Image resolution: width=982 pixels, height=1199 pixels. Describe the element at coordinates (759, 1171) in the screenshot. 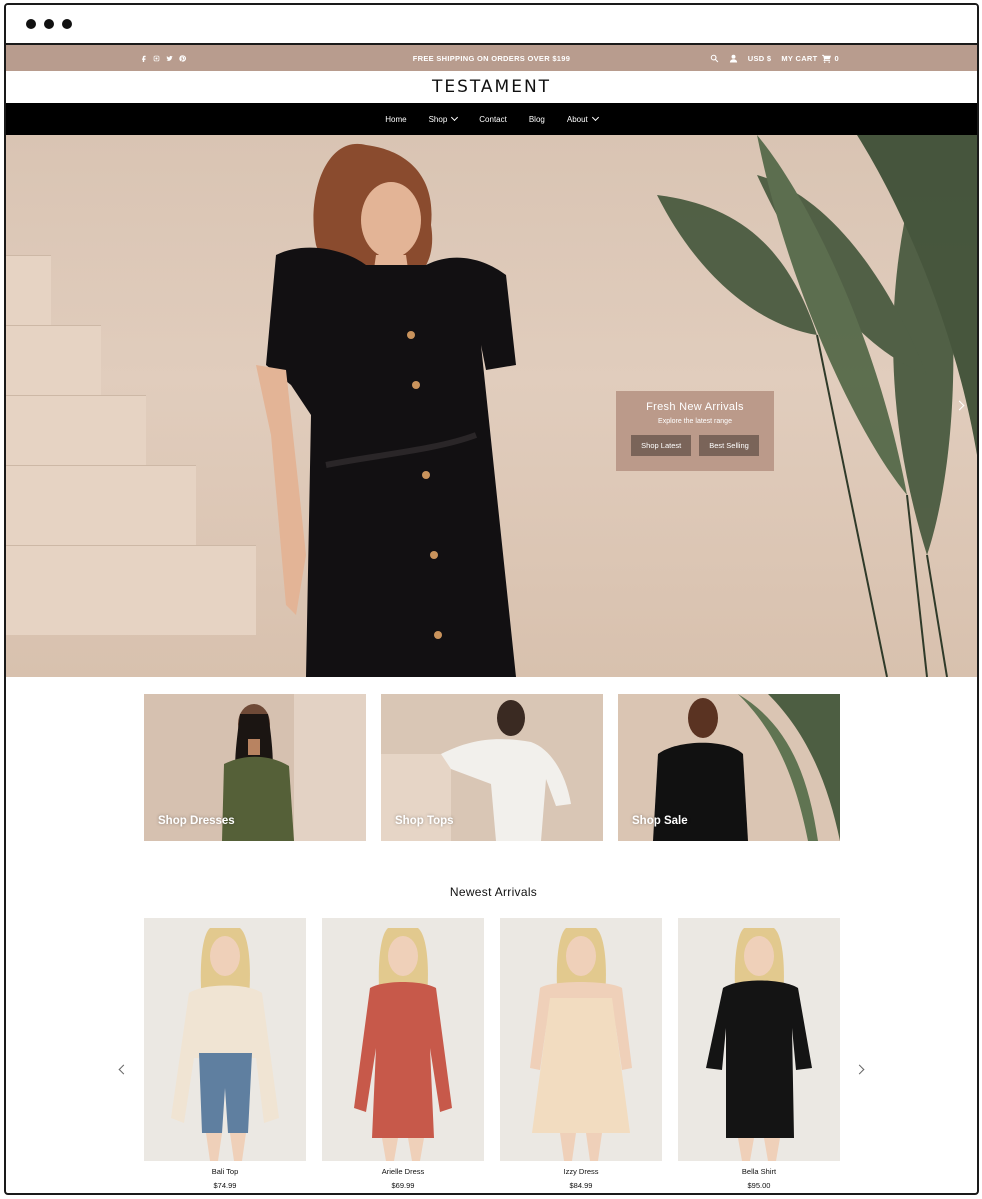

I see `product-name: Bella Shirt` at that location.